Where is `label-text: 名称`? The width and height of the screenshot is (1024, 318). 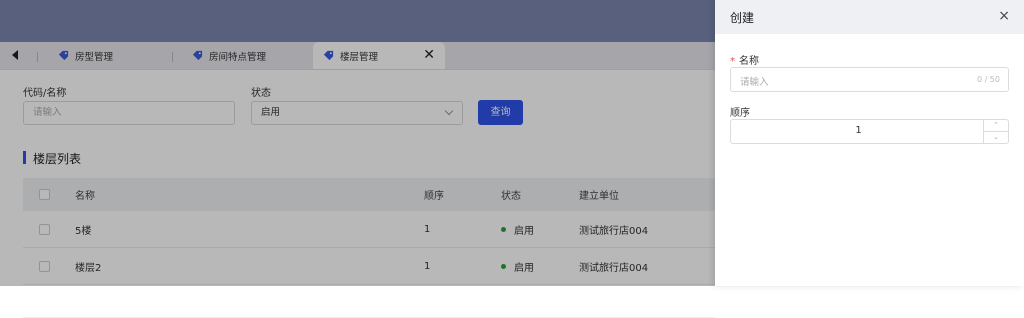 label-text: 名称 is located at coordinates (749, 61).